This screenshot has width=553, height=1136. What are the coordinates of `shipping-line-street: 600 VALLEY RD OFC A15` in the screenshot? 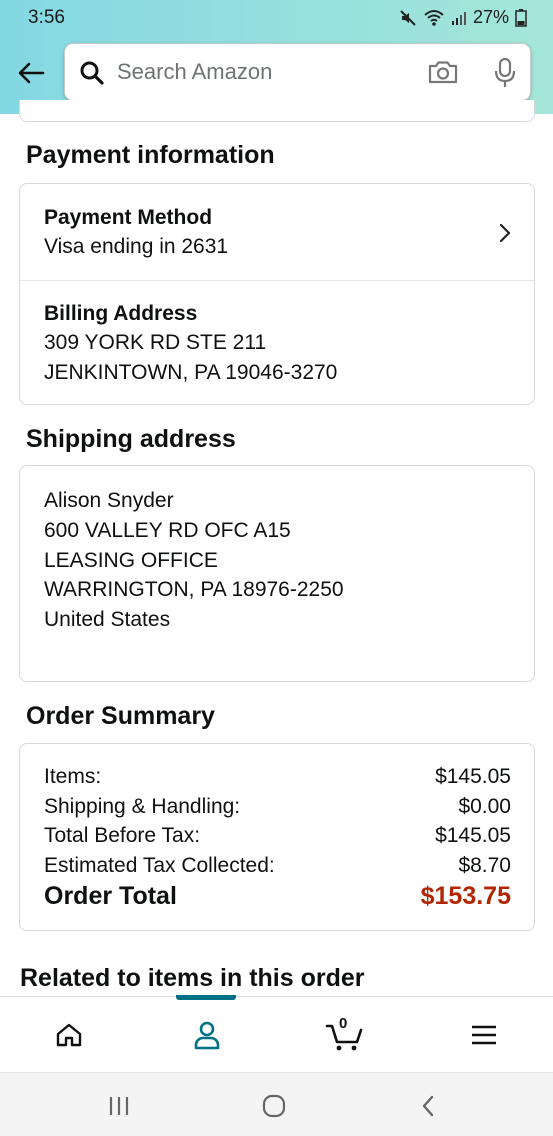 It's located at (167, 530).